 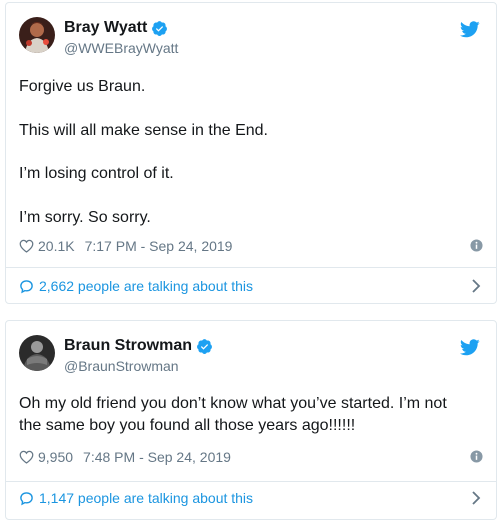 I want to click on conversation-count: 1,147 people are talking about this, so click(x=146, y=498).